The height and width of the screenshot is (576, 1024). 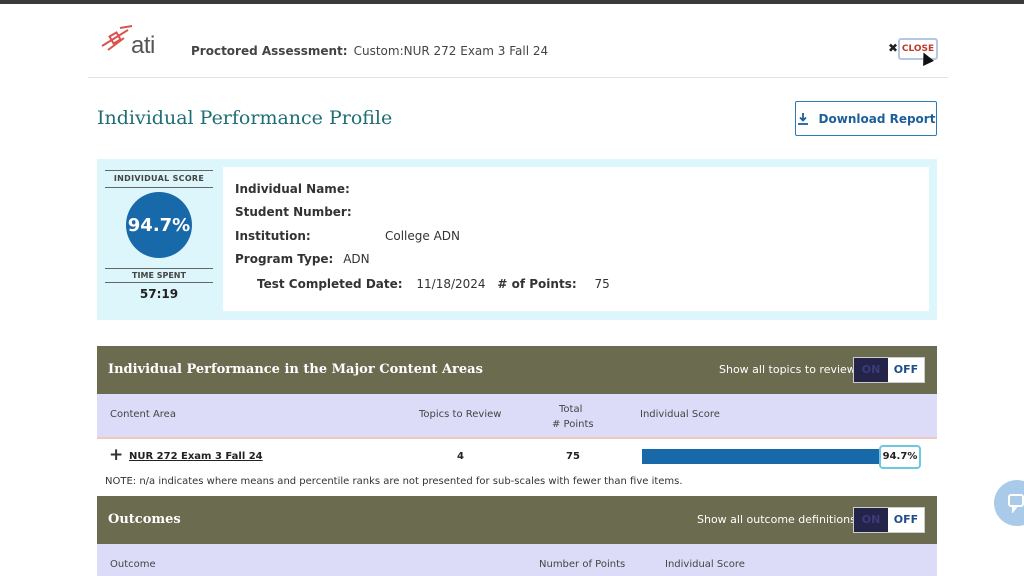 I want to click on program-type-row: Program Type: ADN, so click(x=302, y=259).